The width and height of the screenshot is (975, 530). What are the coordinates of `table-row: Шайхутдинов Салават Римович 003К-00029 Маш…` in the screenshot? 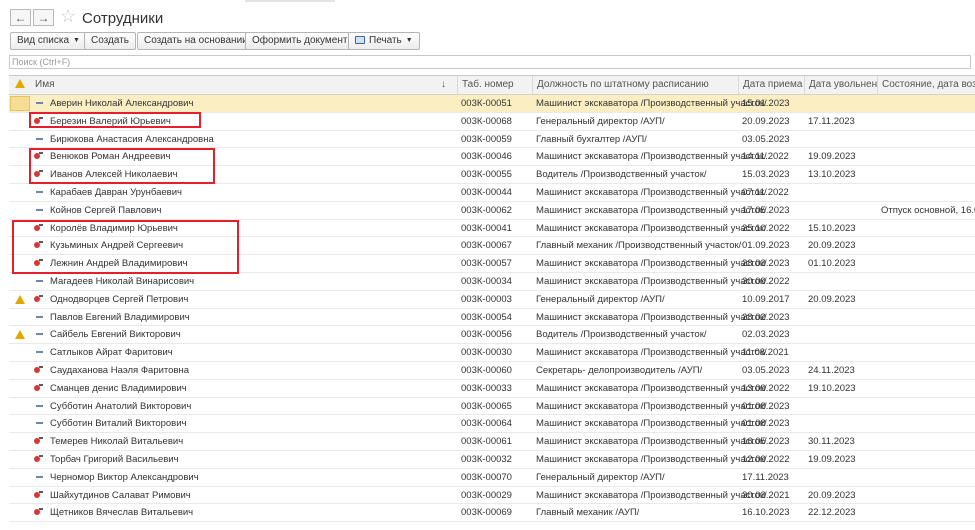 It's located at (492, 496).